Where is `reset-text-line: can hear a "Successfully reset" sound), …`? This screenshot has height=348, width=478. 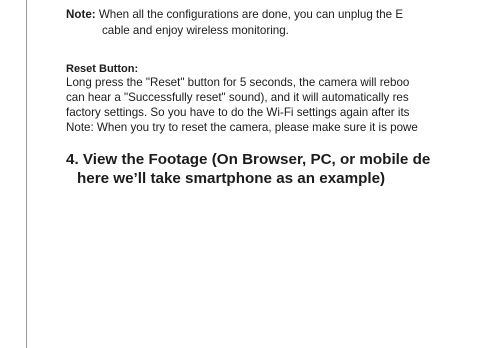 reset-text-line: can hear a "Successfully reset" sound), … is located at coordinates (237, 97).